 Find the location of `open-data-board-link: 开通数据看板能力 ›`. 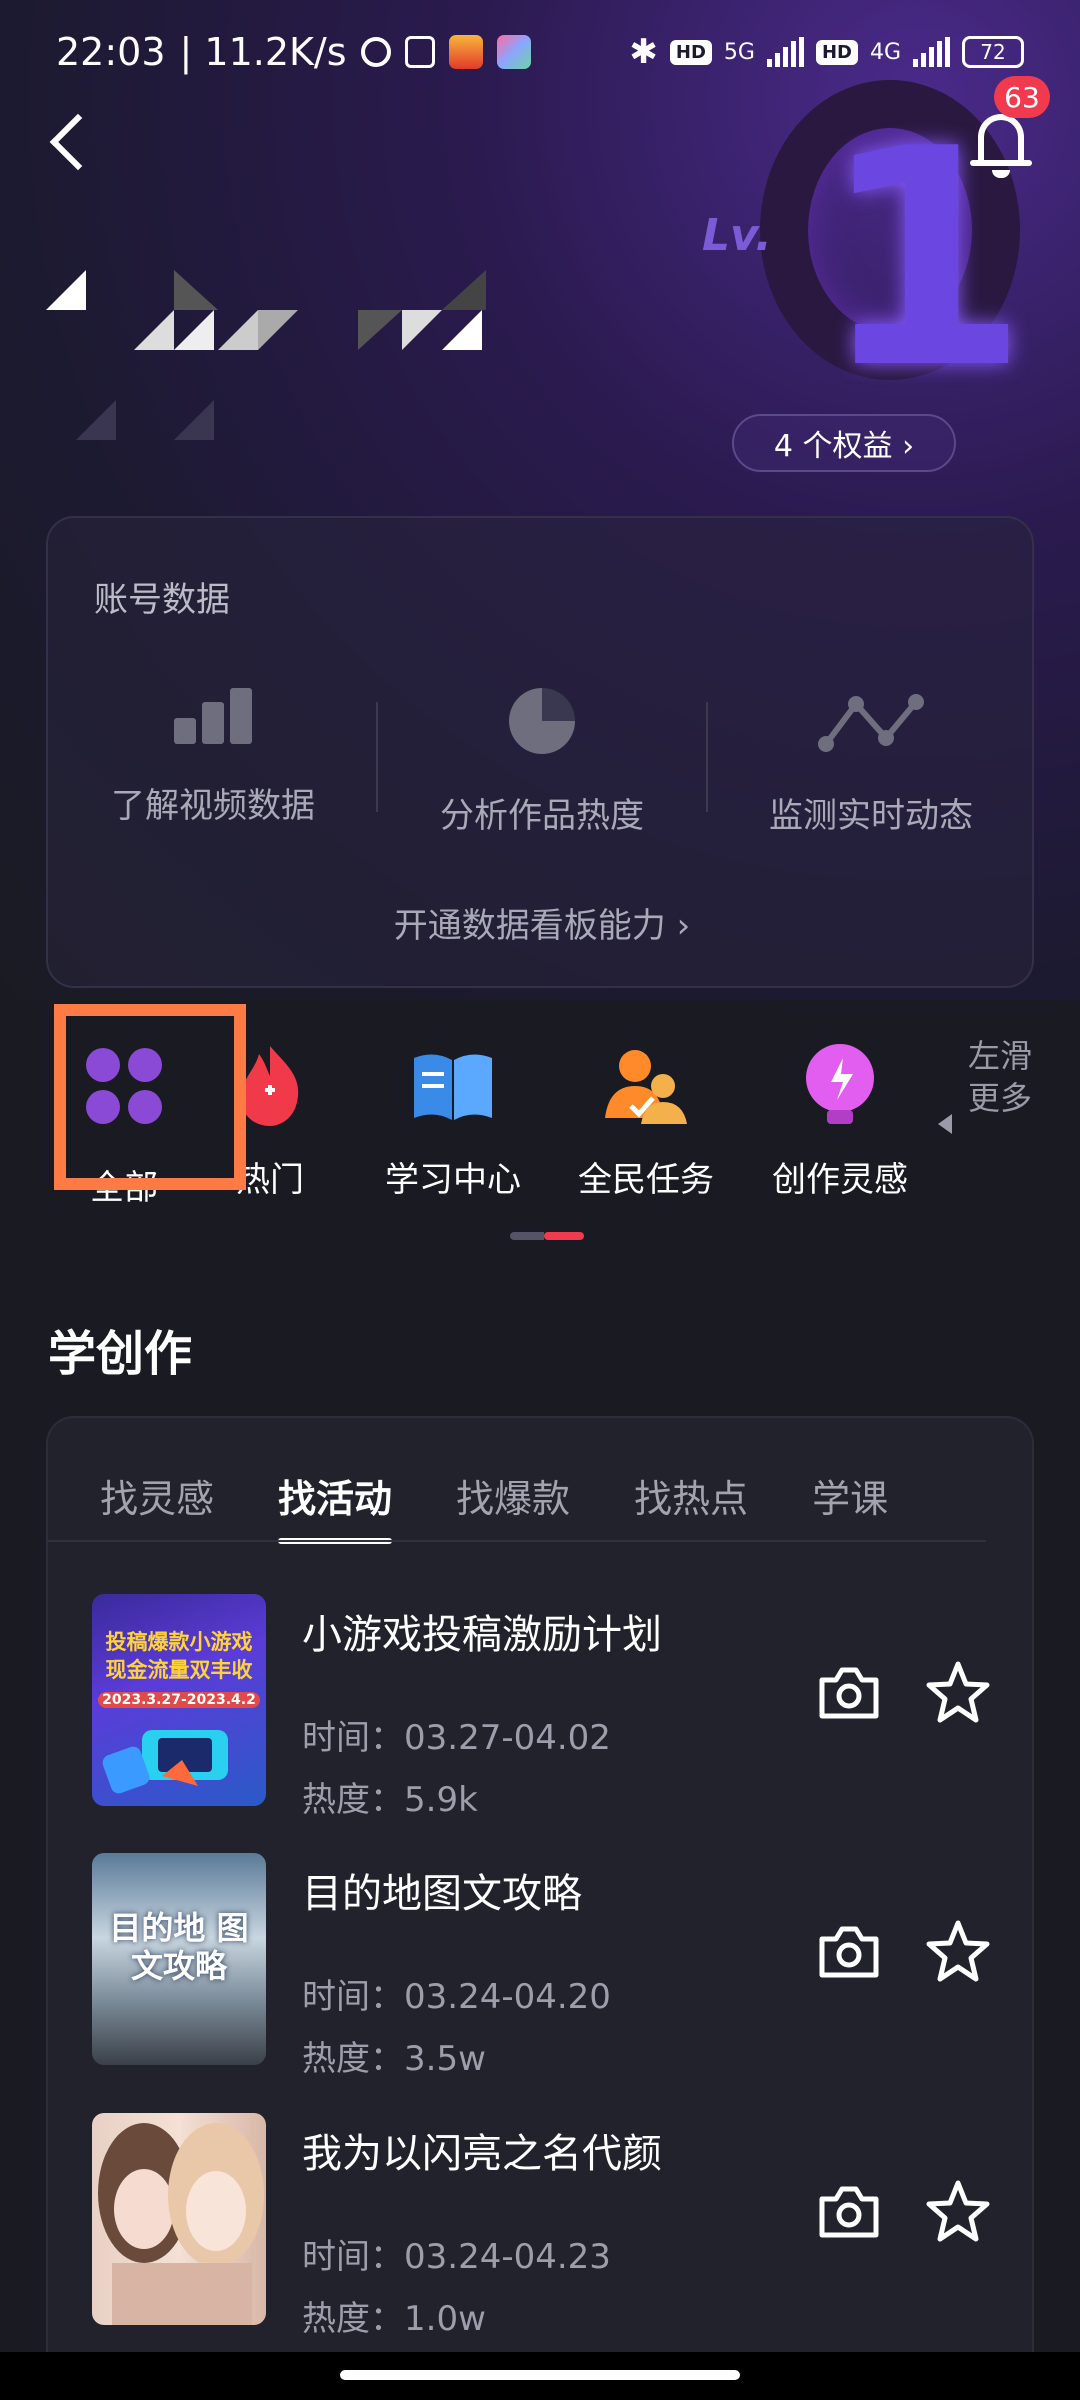

open-data-board-link: 开通数据看板能力 › is located at coordinates (542, 922).